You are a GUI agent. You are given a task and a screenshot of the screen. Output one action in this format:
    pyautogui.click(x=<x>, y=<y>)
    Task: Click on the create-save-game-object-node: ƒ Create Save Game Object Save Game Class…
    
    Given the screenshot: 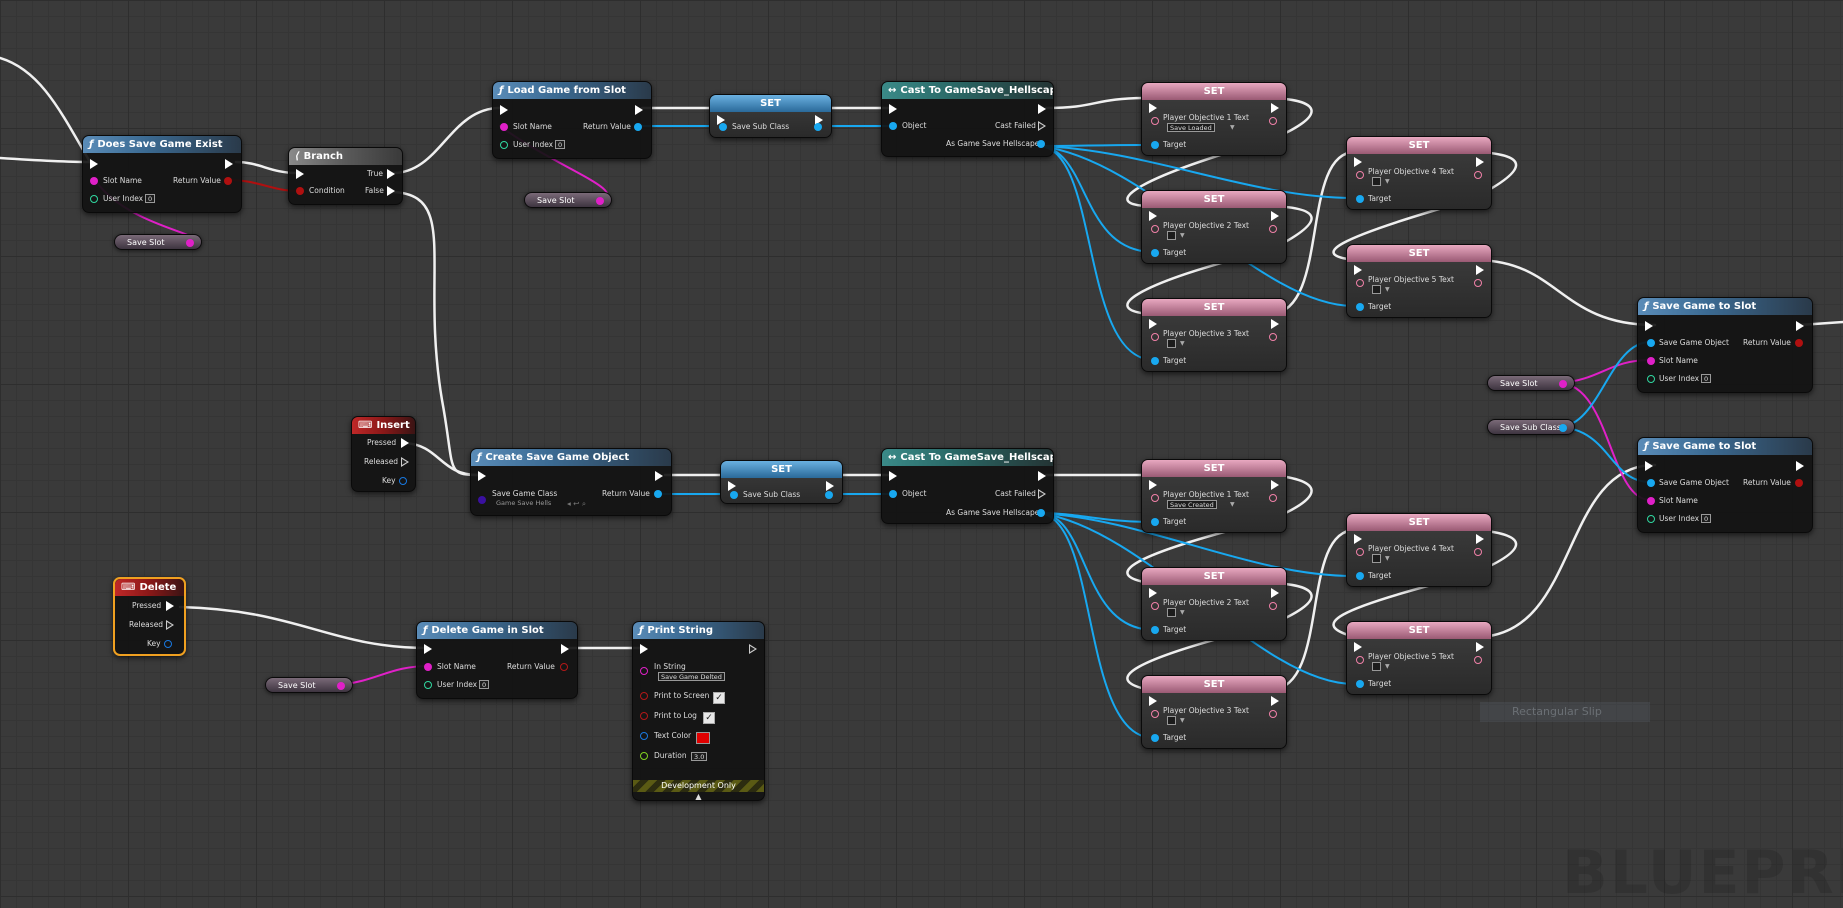 What is the action you would take?
    pyautogui.click(x=571, y=482)
    